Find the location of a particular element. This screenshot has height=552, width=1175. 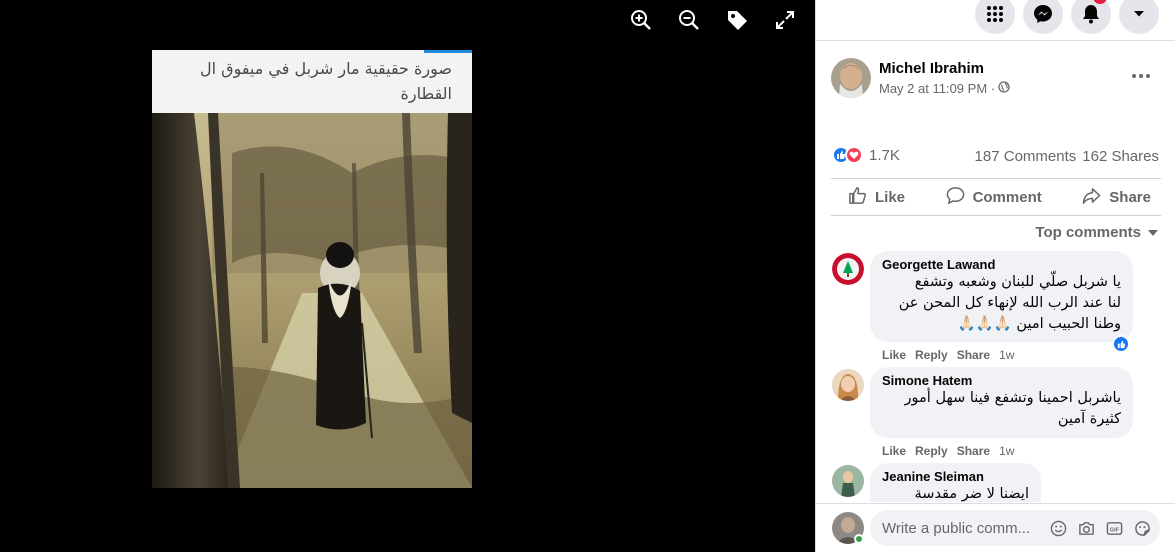

comment-sort-dropdown: Top comments is located at coordinates (1097, 232).